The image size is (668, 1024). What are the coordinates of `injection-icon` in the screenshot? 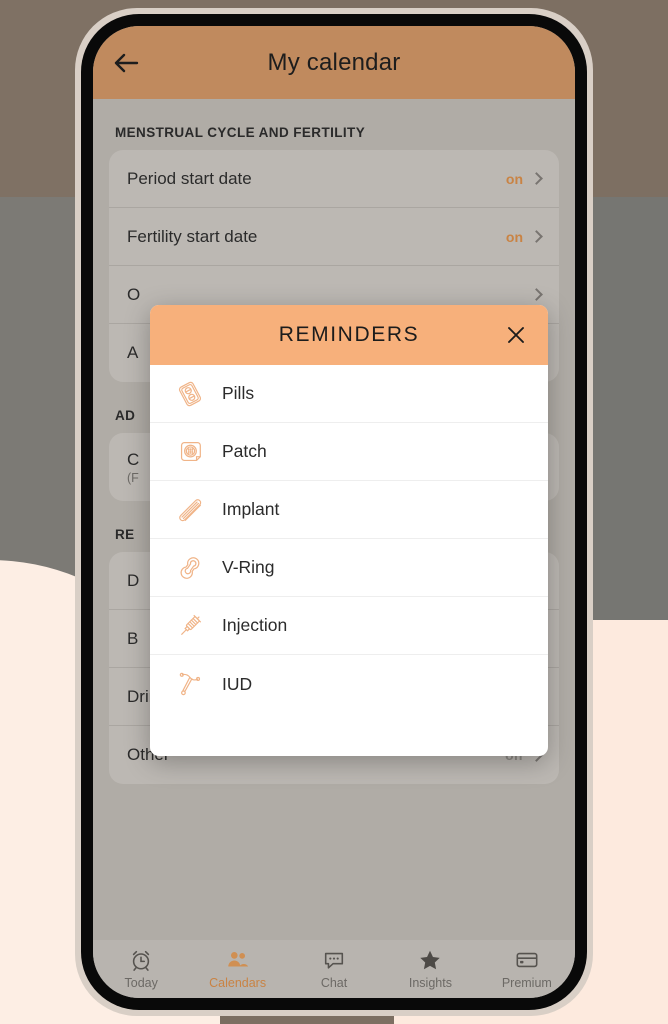 It's located at (190, 626).